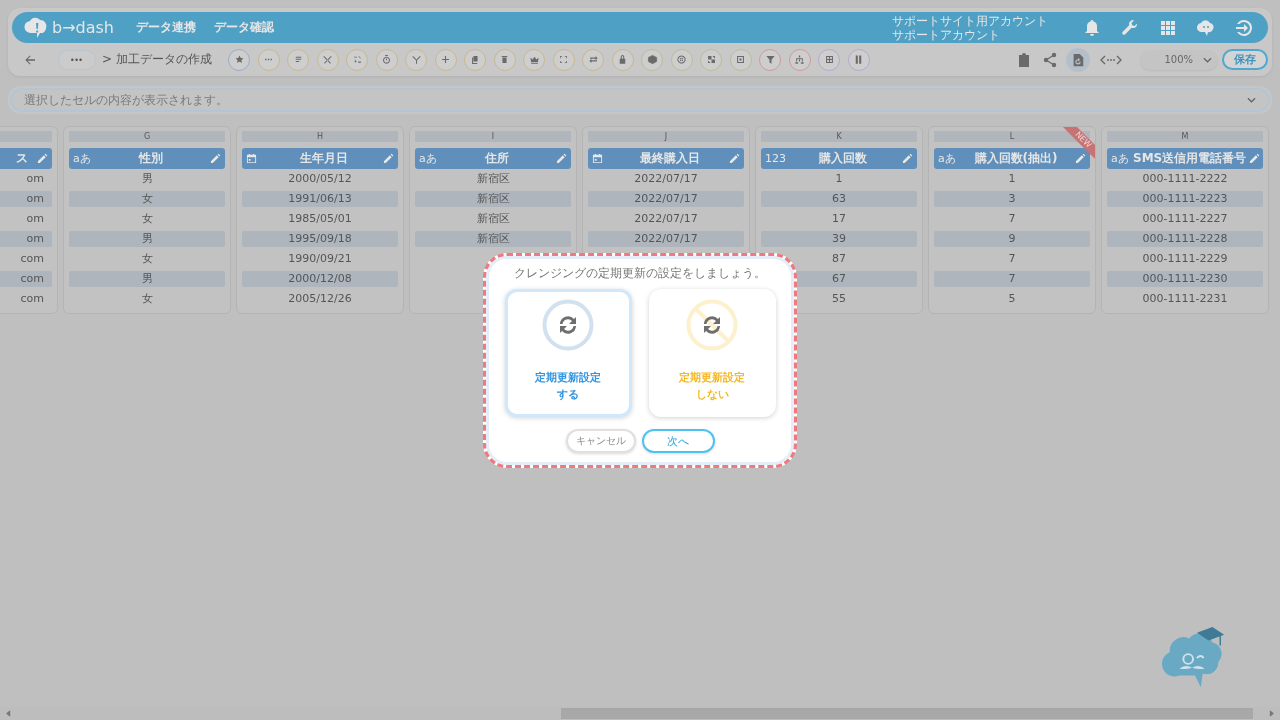 The image size is (1280, 720). Describe the element at coordinates (1185, 239) in the screenshot. I see `table-cell: 000-1111-2228` at that location.